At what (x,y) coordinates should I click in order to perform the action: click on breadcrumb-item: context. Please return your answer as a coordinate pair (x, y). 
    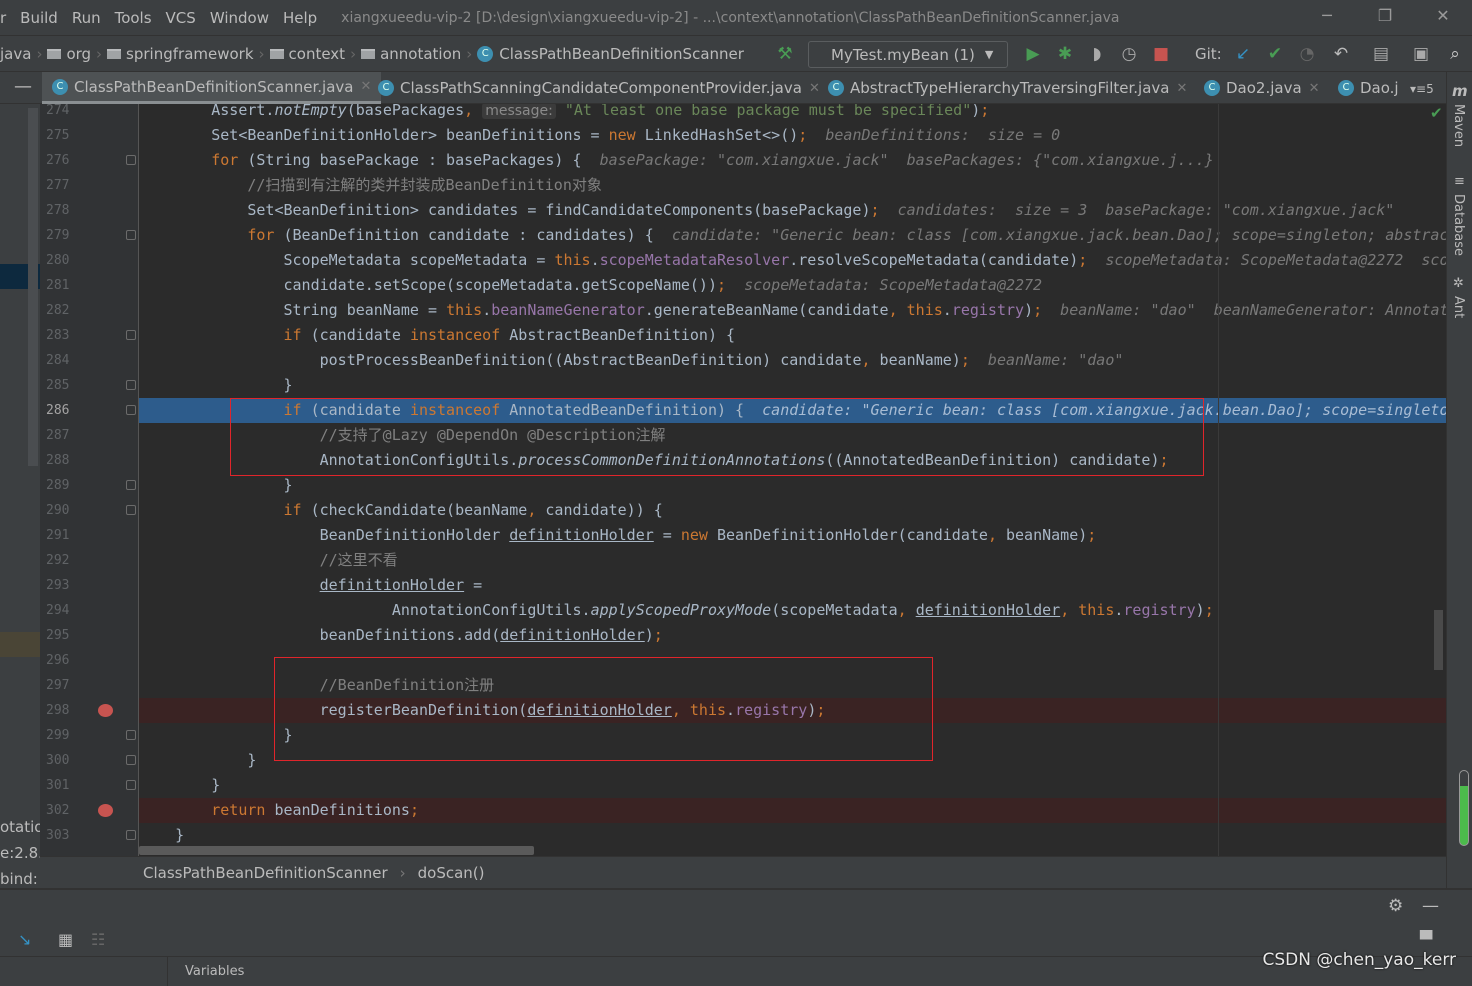
    Looking at the image, I should click on (307, 54).